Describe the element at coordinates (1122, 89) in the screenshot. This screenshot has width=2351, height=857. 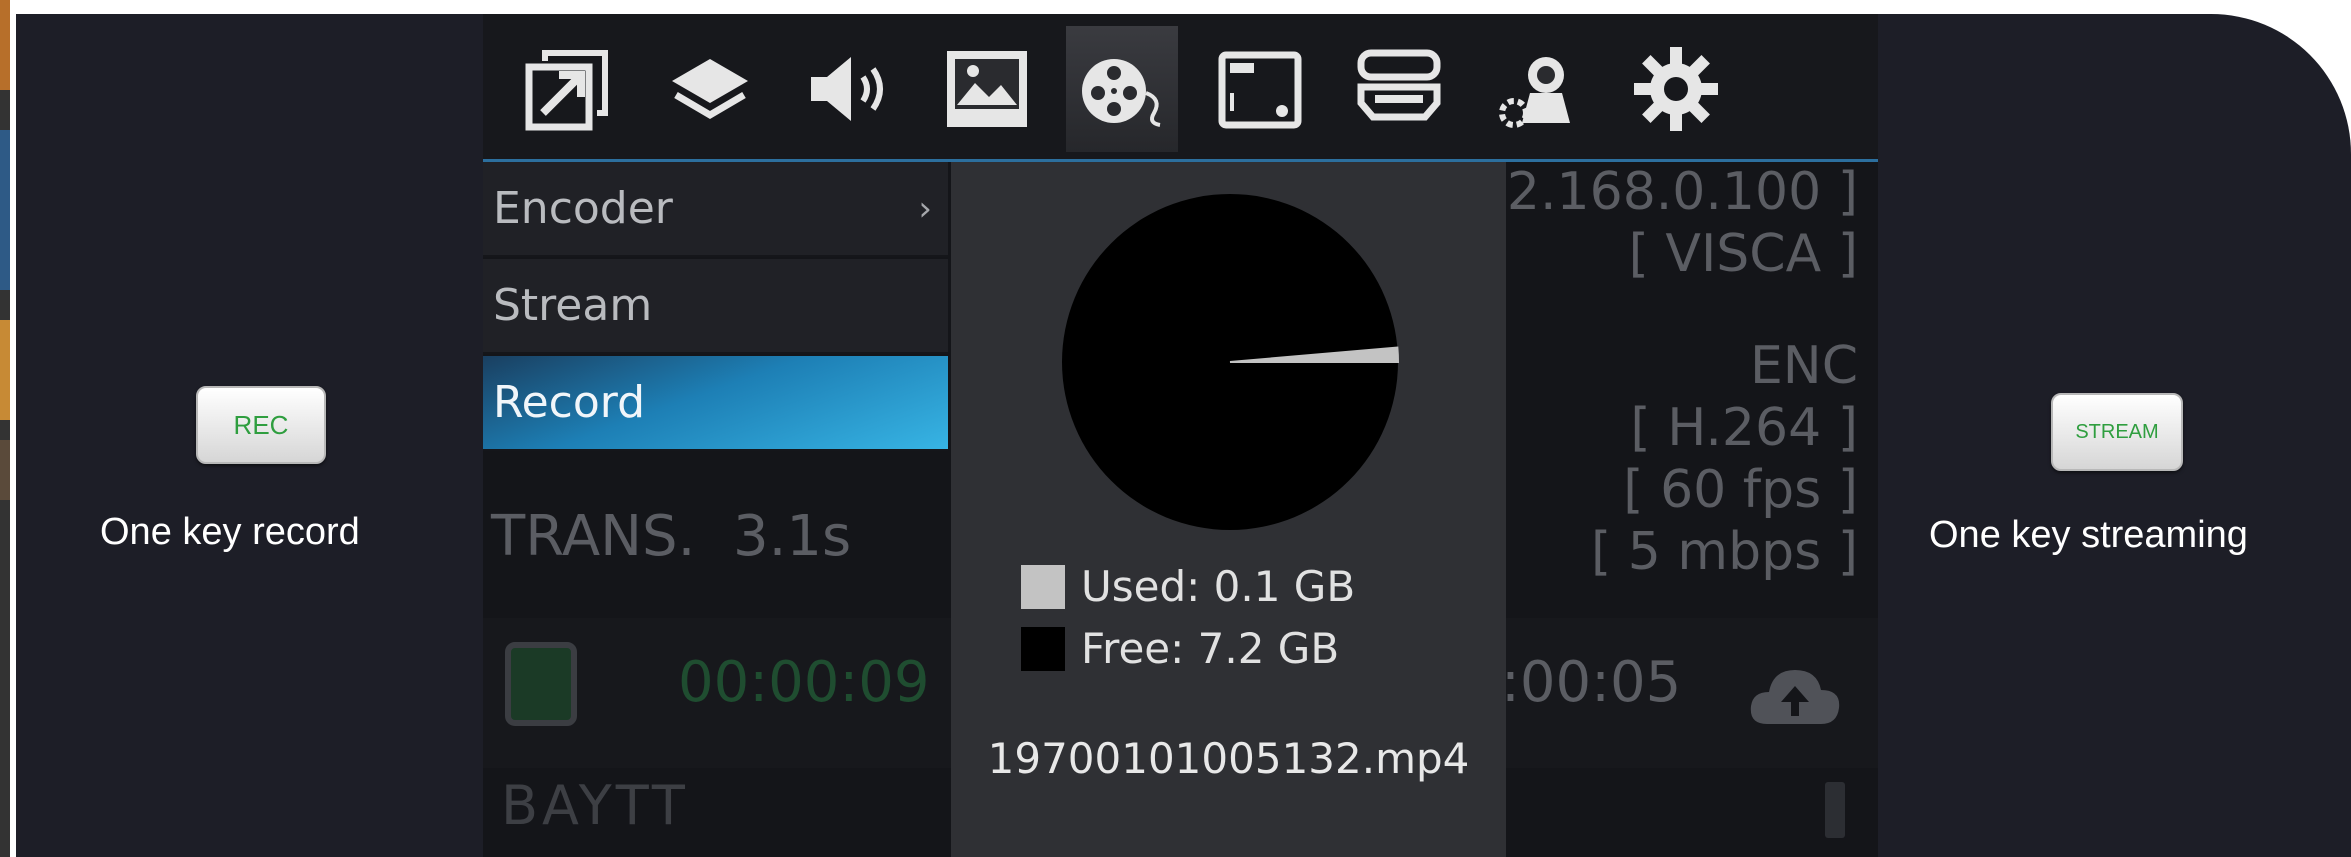
I see `media-reel-icon` at that location.